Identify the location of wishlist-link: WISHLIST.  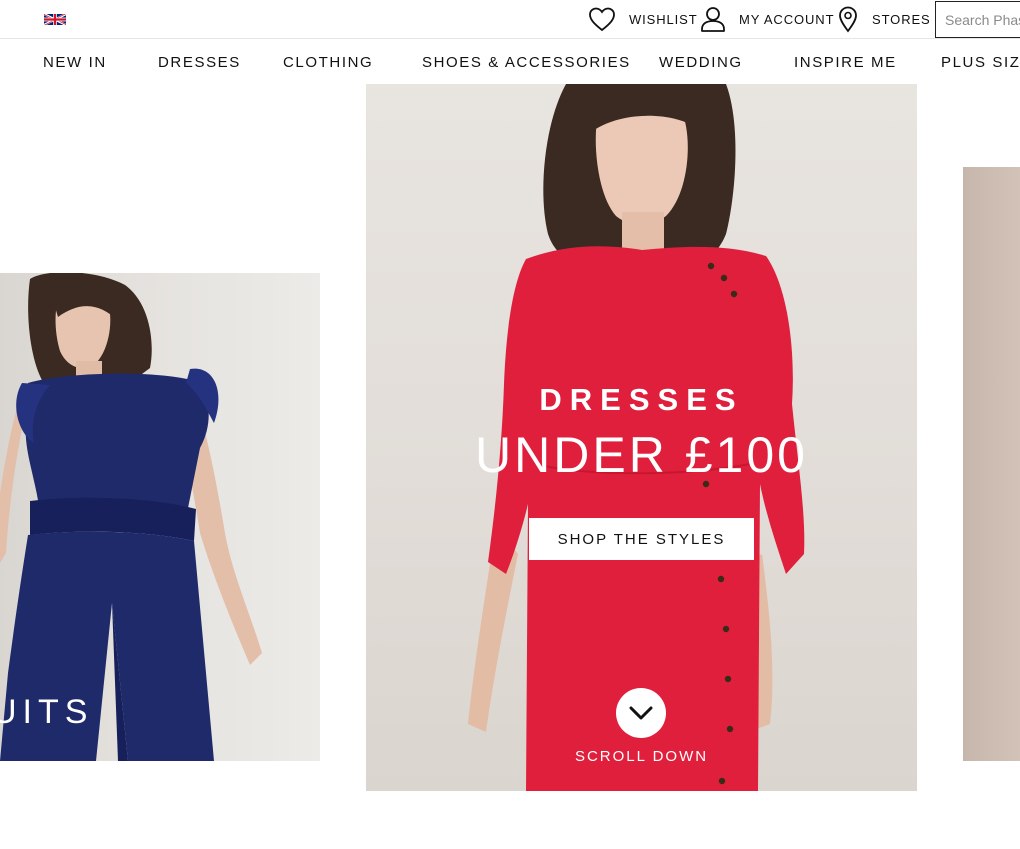
(663, 20).